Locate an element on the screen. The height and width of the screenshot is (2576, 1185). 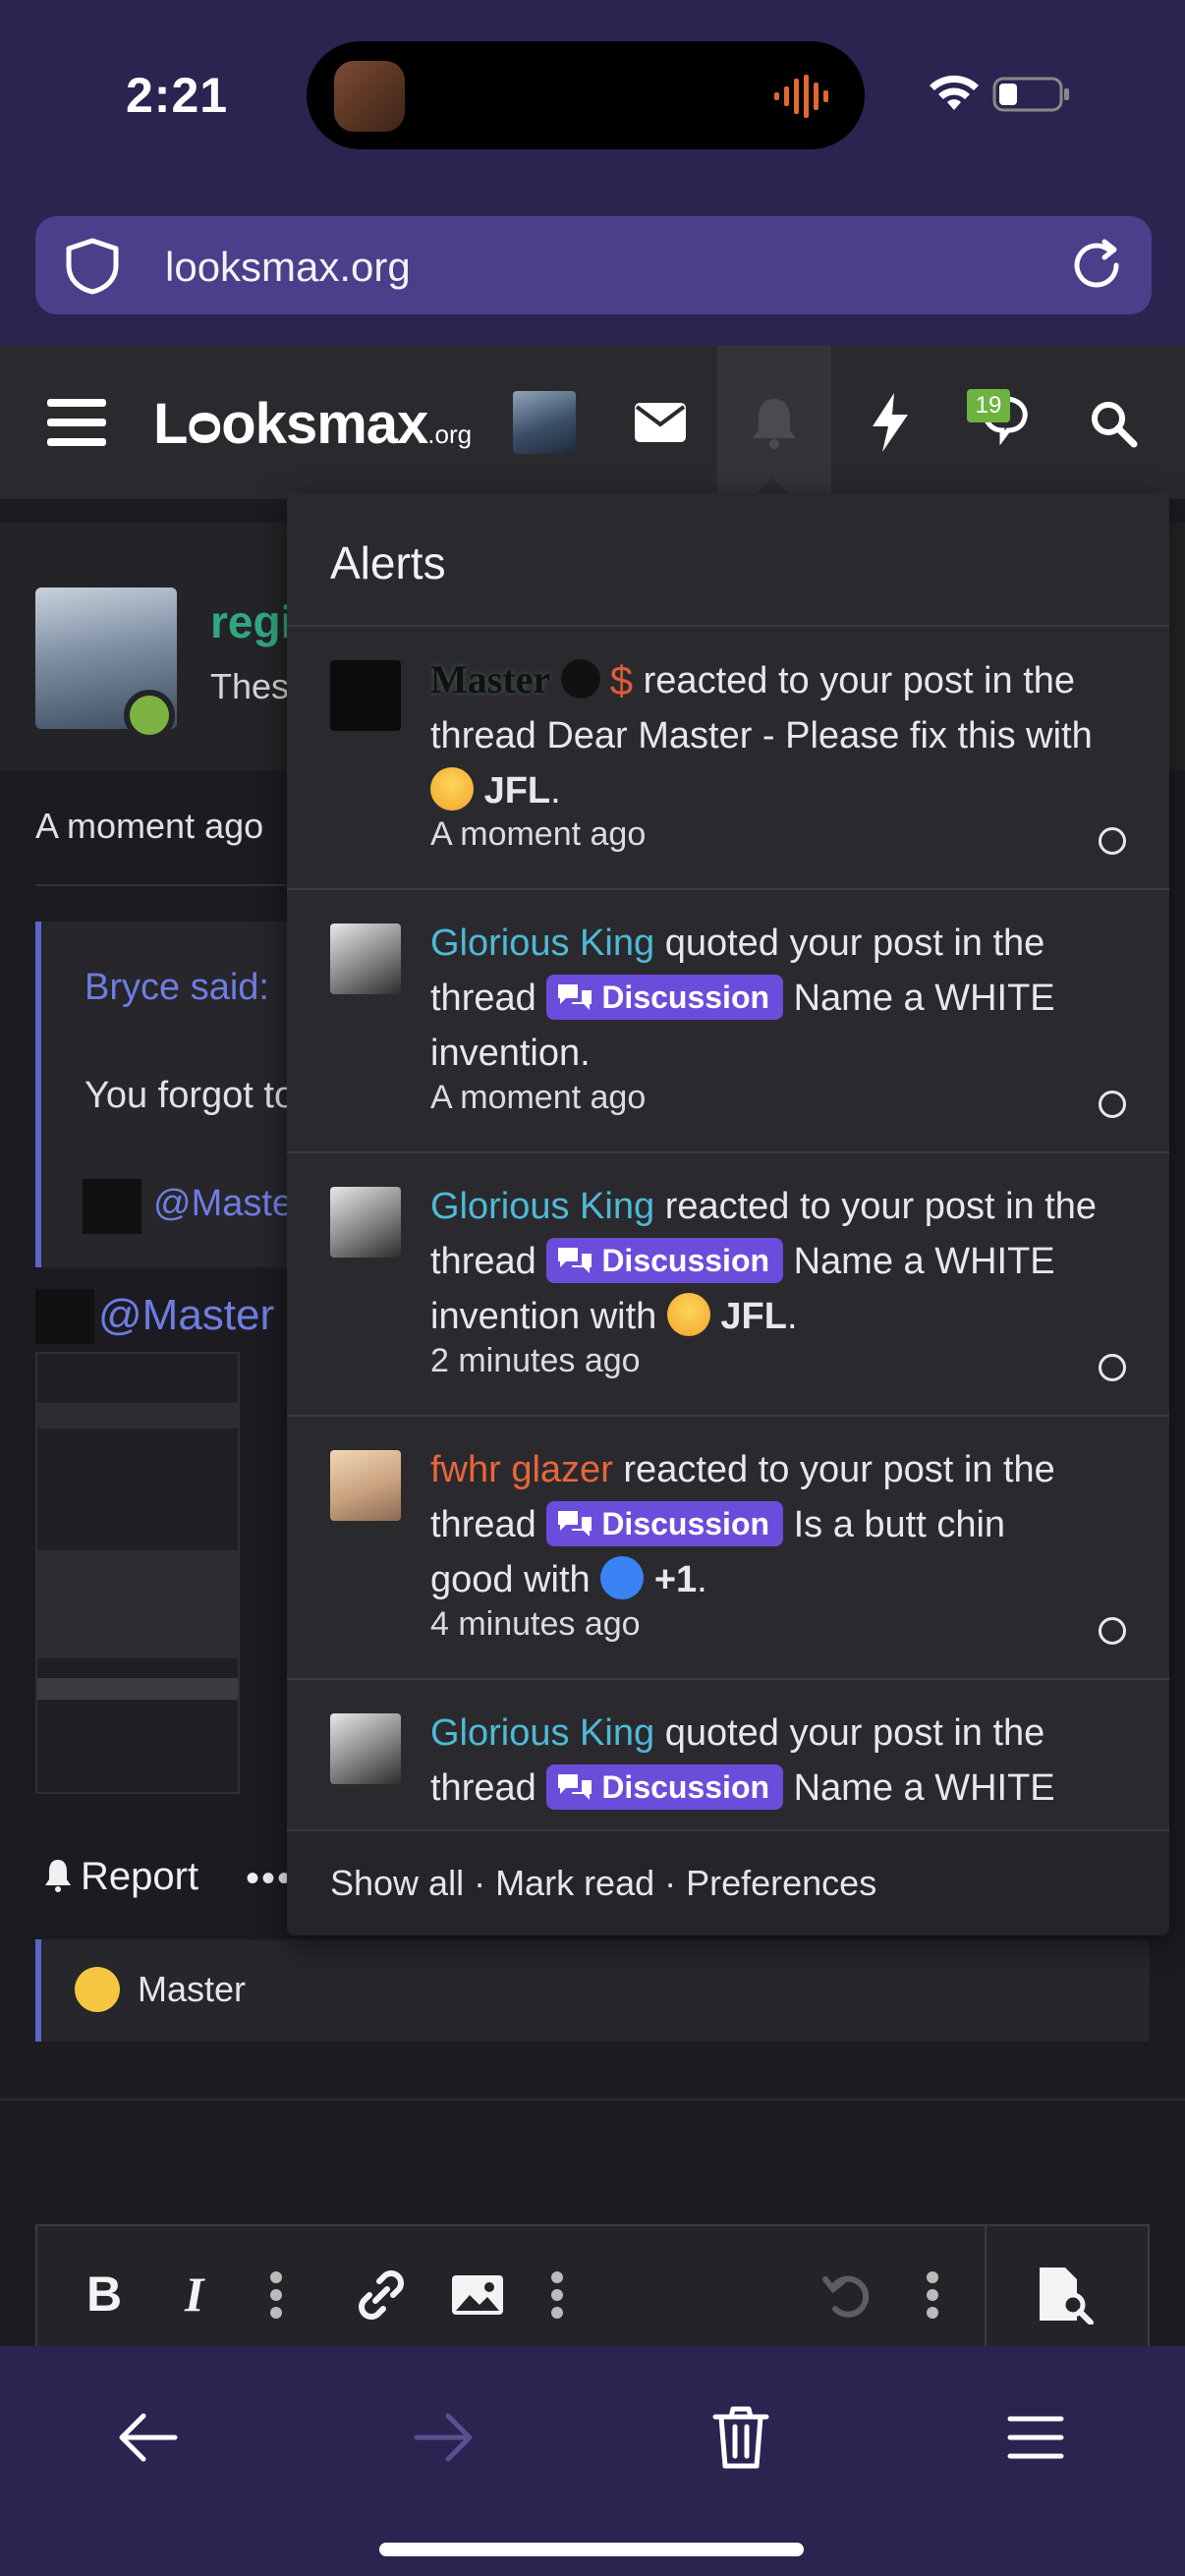
site-header: Lᴑoksmax.org 19 is located at coordinates (592, 422).